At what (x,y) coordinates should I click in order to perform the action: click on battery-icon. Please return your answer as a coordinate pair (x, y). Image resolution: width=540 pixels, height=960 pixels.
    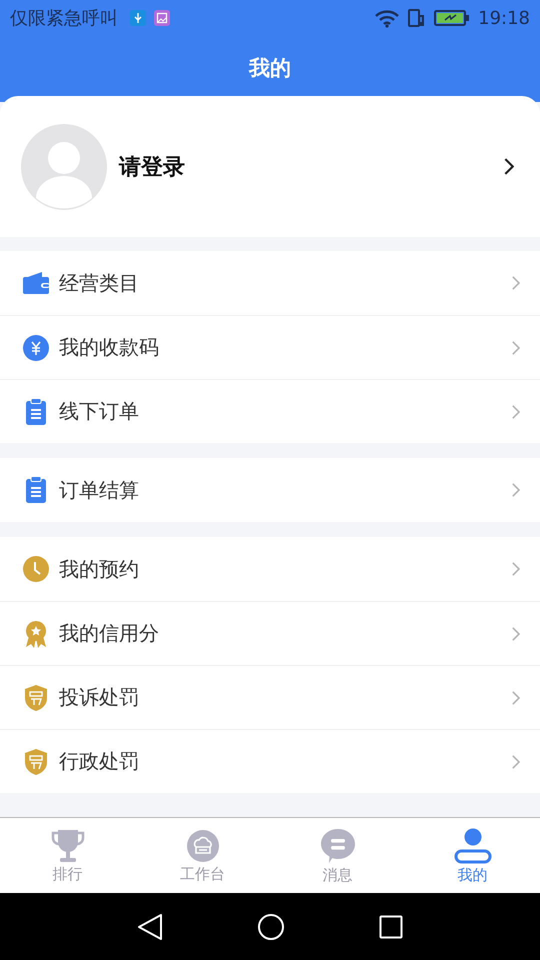
    Looking at the image, I should click on (452, 18).